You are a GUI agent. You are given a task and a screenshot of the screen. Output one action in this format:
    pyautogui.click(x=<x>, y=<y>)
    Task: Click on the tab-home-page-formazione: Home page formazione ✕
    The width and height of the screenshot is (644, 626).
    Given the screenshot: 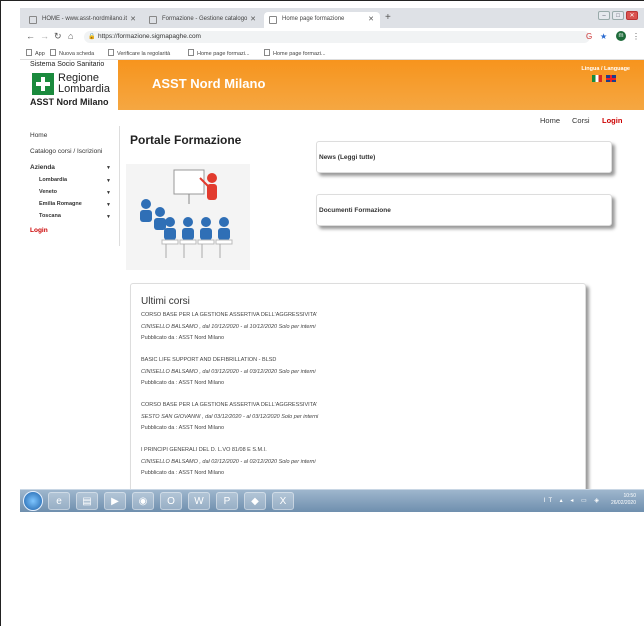 What is the action you would take?
    pyautogui.click(x=322, y=20)
    